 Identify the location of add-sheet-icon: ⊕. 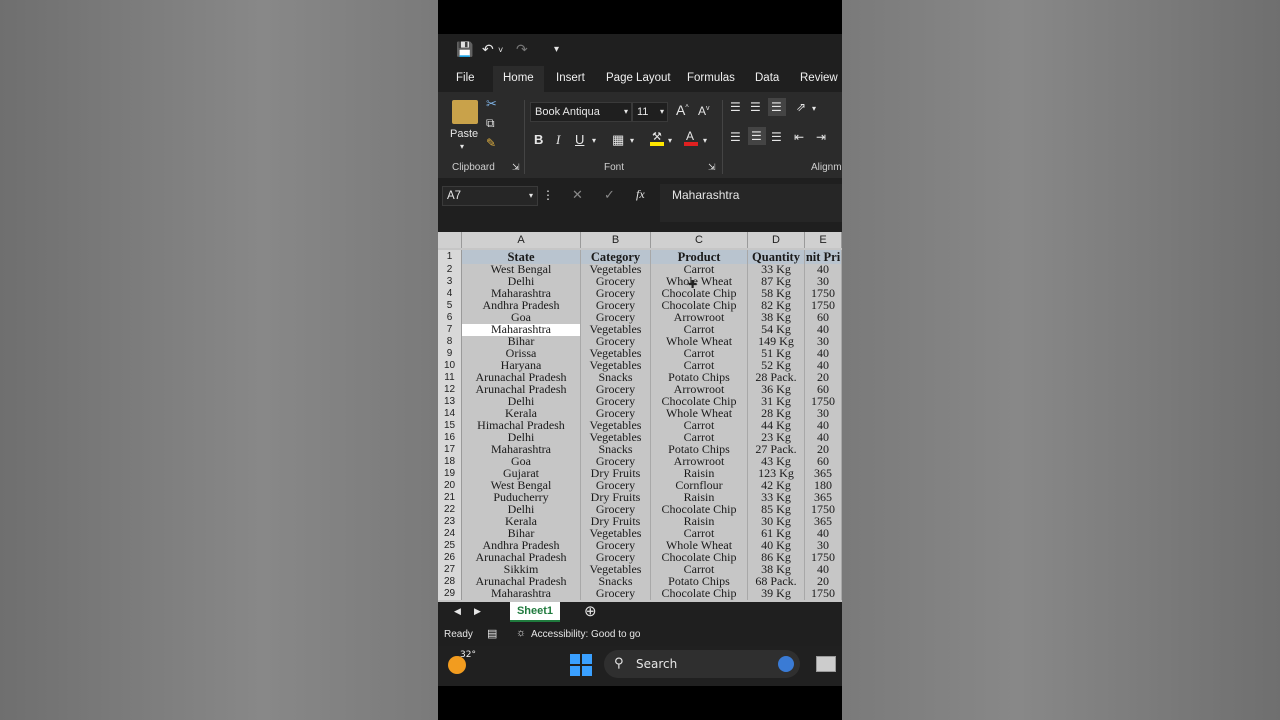
(590, 611).